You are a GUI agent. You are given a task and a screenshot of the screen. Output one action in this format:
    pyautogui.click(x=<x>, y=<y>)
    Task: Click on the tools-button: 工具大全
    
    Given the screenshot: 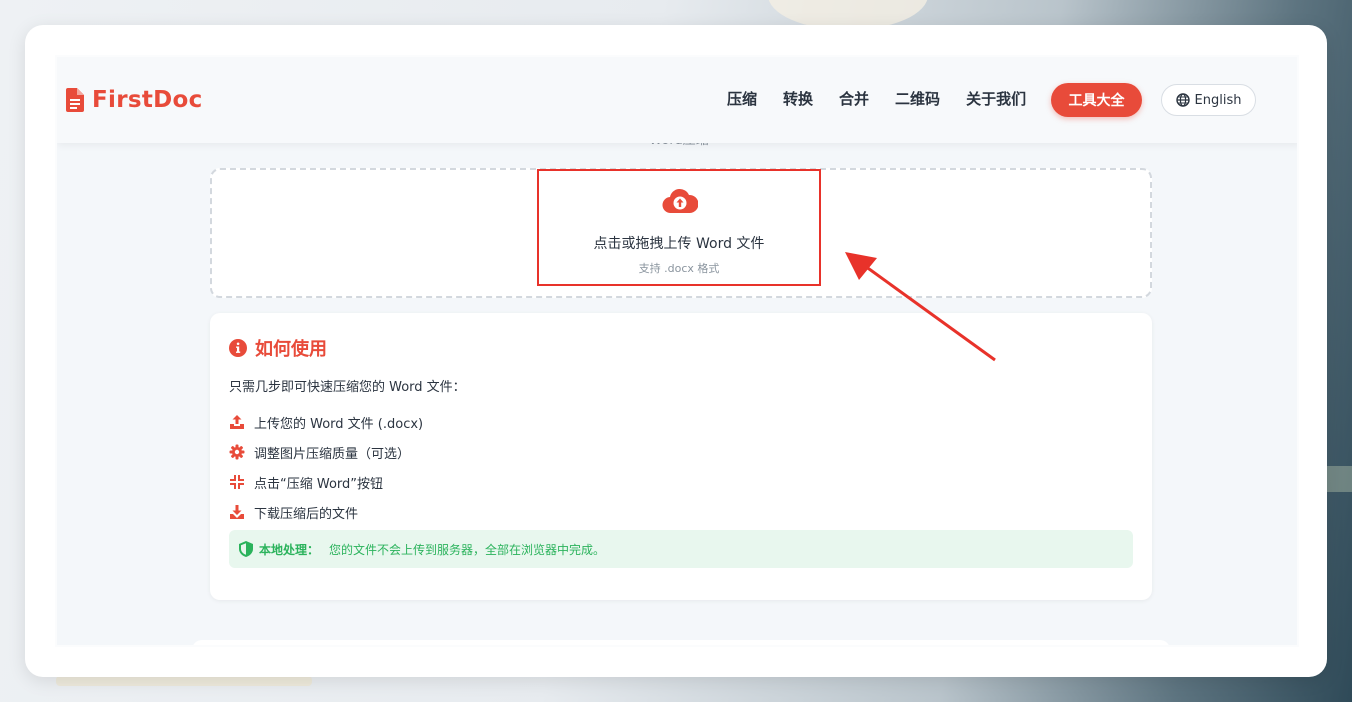 What is the action you would take?
    pyautogui.click(x=1096, y=100)
    